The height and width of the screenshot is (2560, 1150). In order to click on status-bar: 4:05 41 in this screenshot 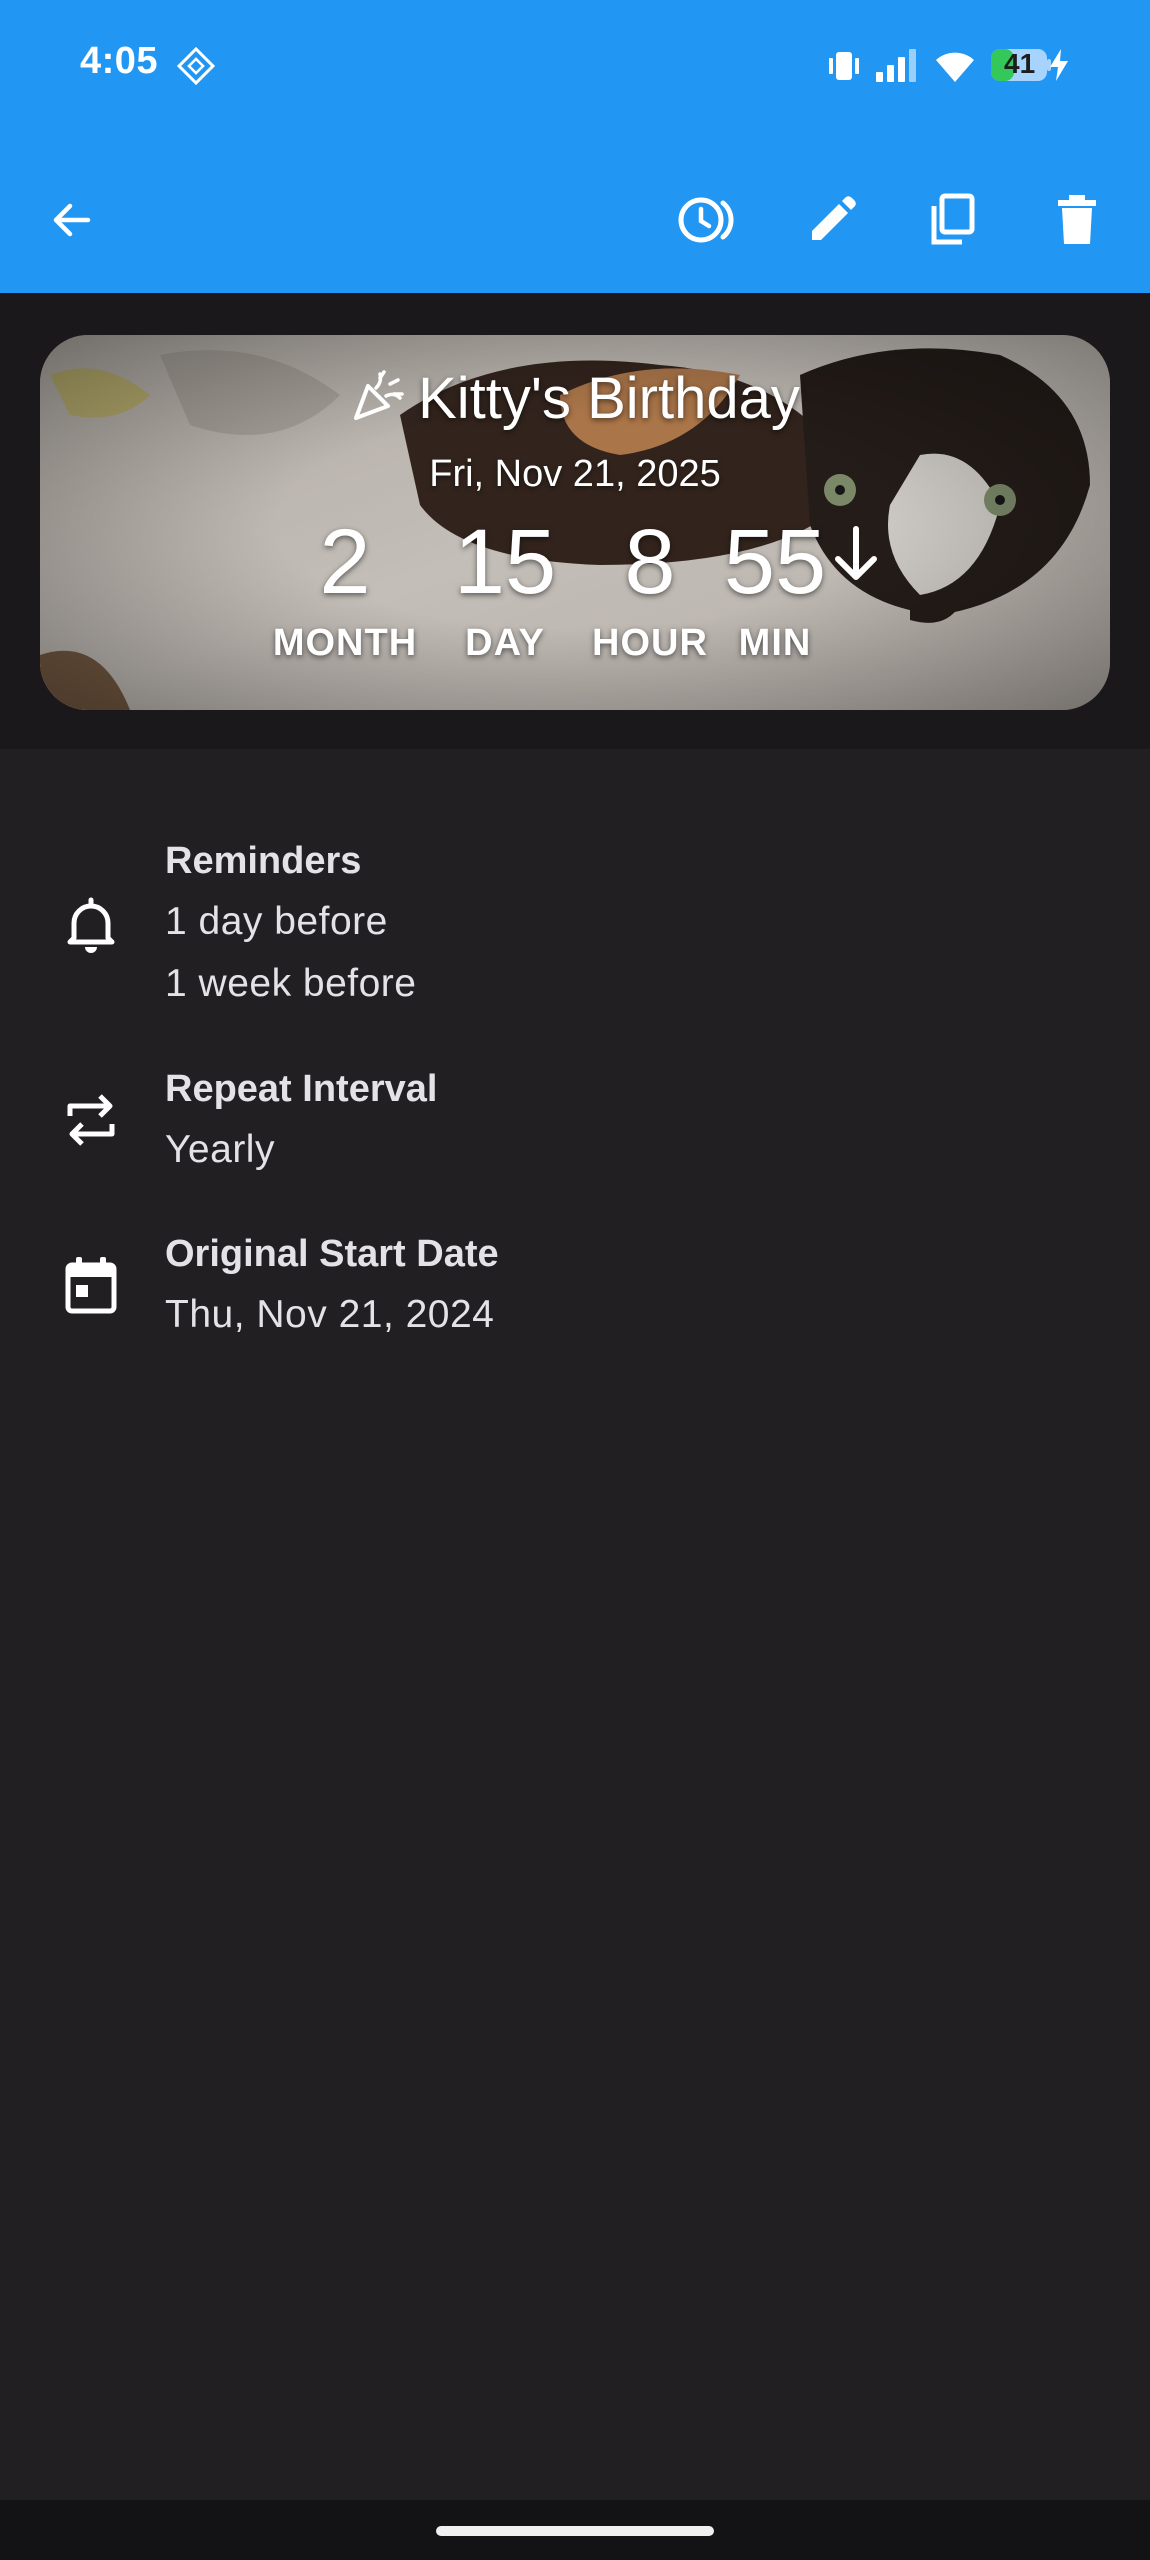, I will do `click(575, 65)`.